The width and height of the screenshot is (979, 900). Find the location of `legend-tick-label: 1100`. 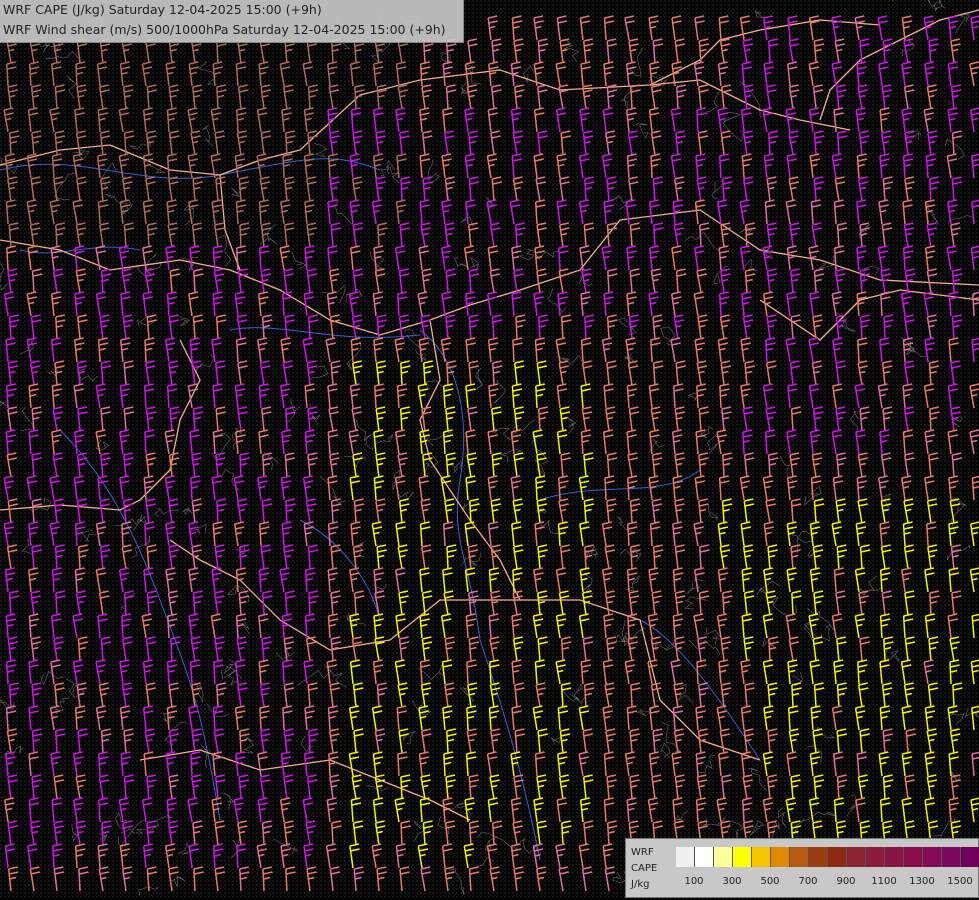

legend-tick-label: 1100 is located at coordinates (884, 881).